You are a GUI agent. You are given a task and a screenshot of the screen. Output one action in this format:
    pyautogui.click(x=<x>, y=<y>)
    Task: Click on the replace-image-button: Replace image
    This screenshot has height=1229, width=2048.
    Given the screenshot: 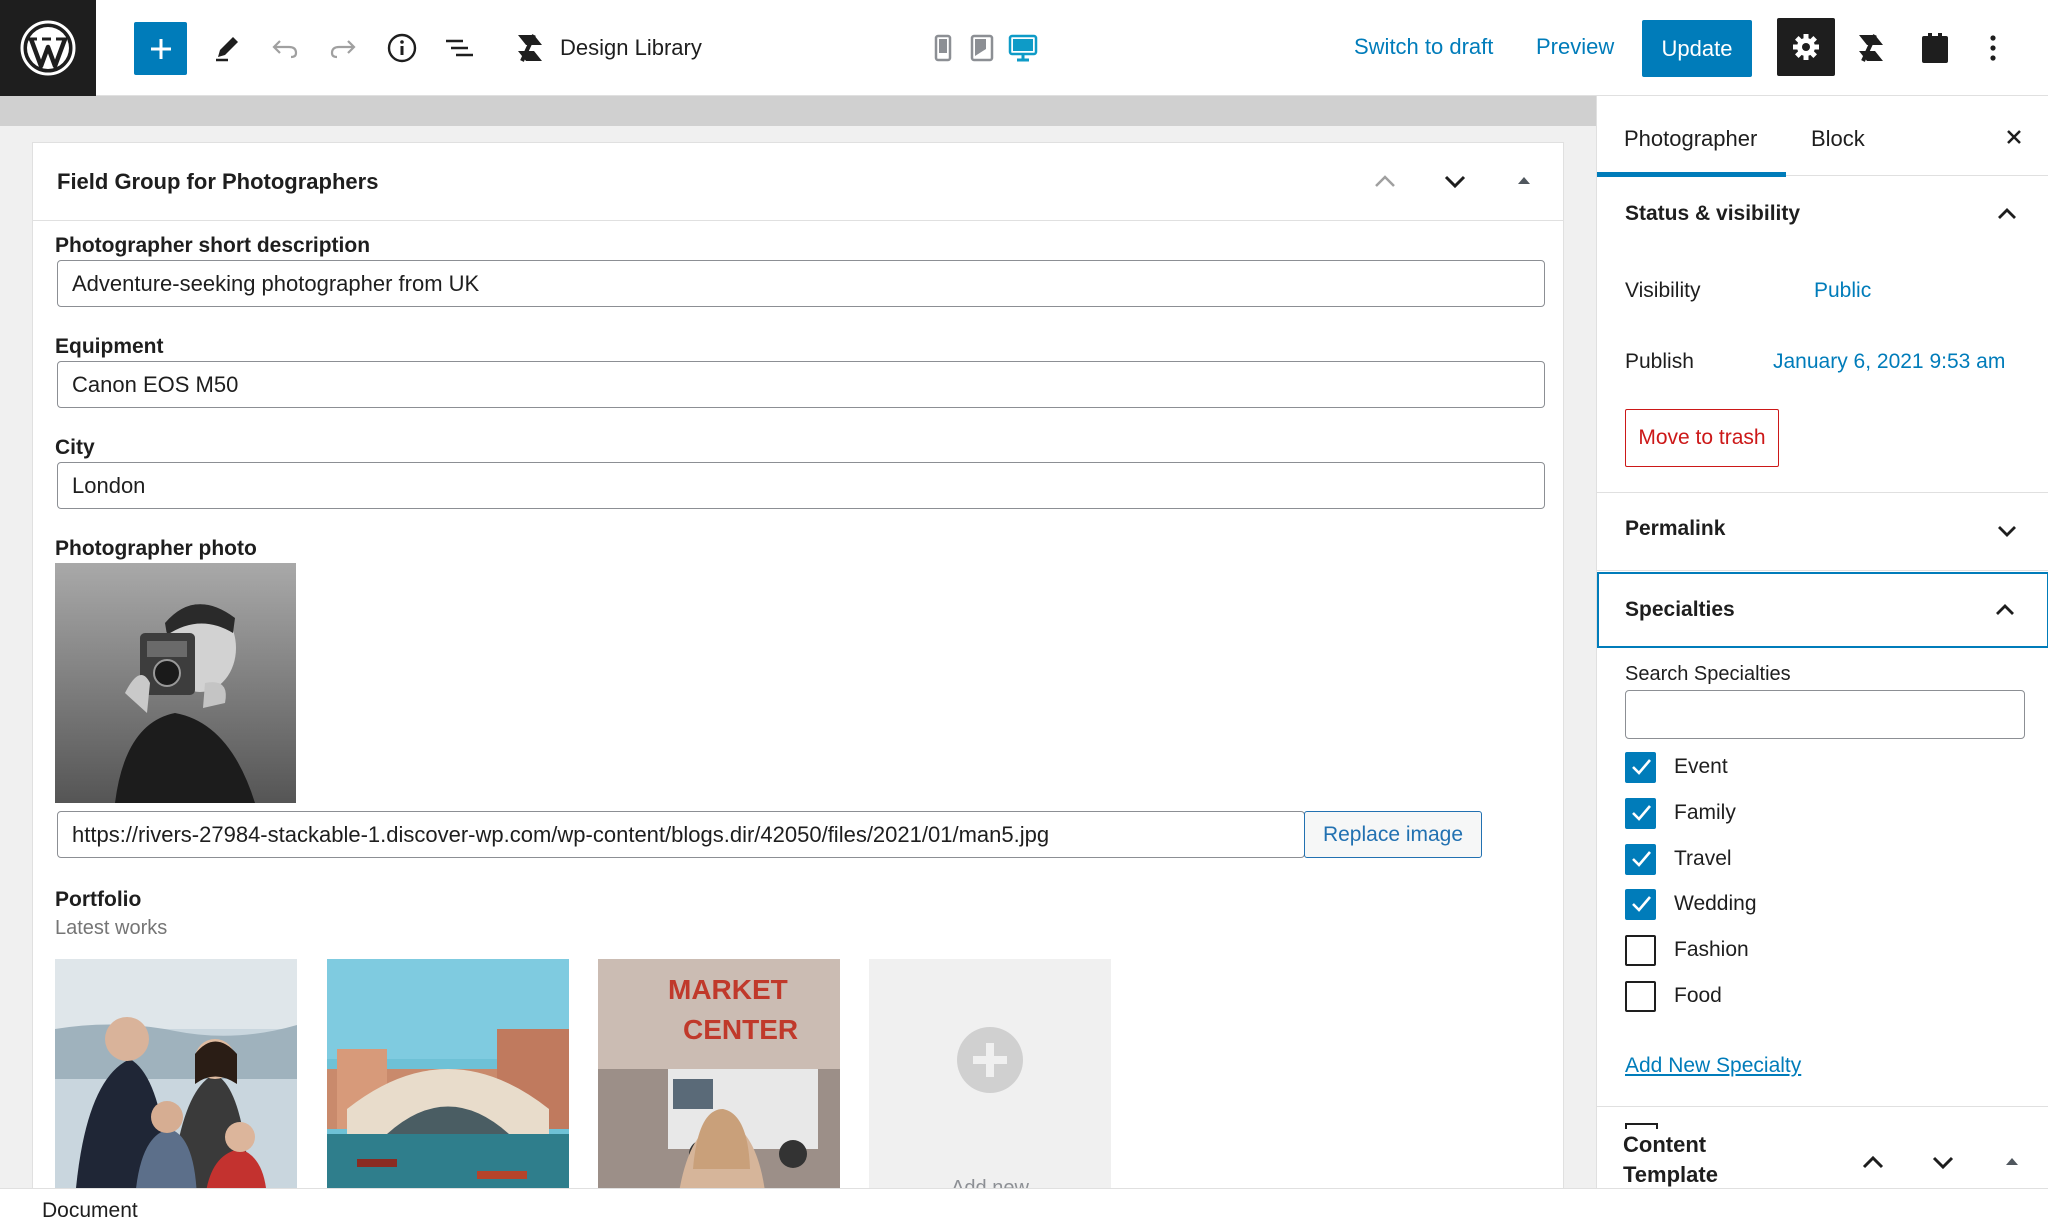 What is the action you would take?
    pyautogui.click(x=1393, y=834)
    